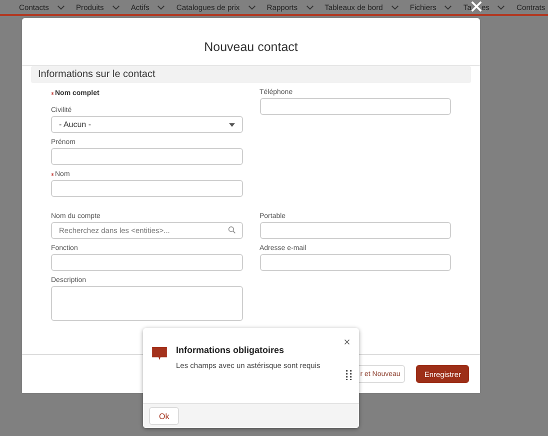  Describe the element at coordinates (164, 416) in the screenshot. I see `ok-button: Ok` at that location.